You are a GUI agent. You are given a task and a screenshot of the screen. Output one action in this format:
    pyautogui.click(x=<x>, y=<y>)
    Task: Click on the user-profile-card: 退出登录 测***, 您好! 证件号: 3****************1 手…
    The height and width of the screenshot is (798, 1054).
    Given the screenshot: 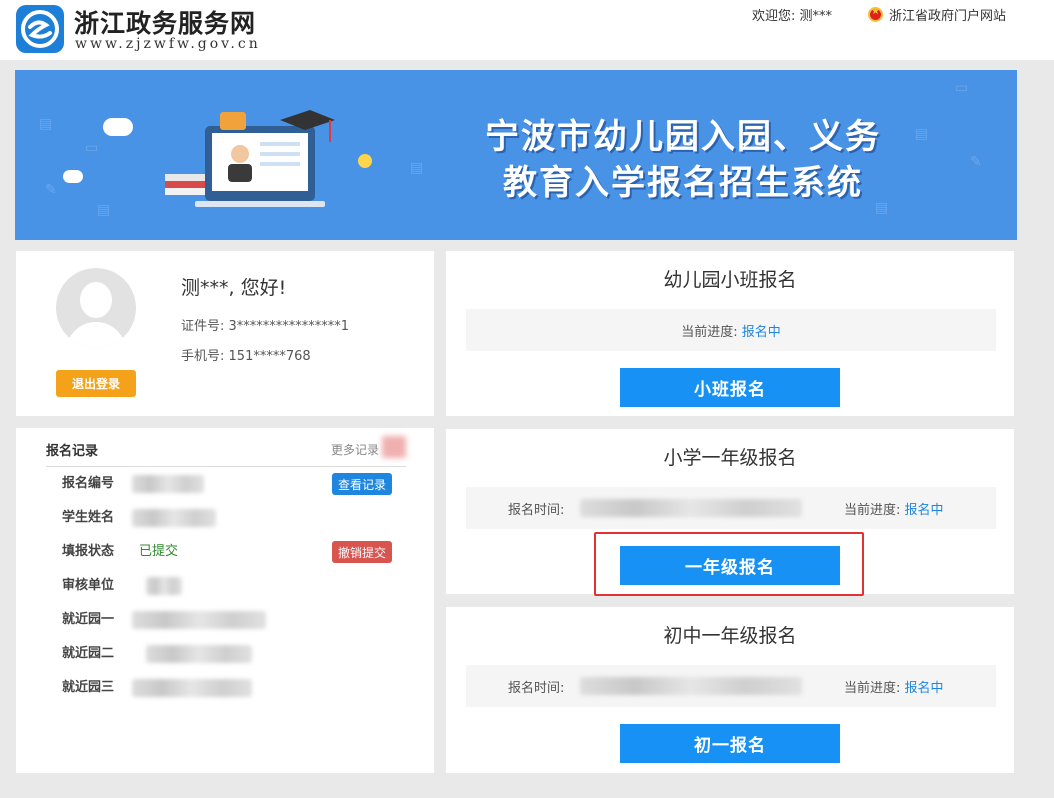 What is the action you would take?
    pyautogui.click(x=225, y=333)
    